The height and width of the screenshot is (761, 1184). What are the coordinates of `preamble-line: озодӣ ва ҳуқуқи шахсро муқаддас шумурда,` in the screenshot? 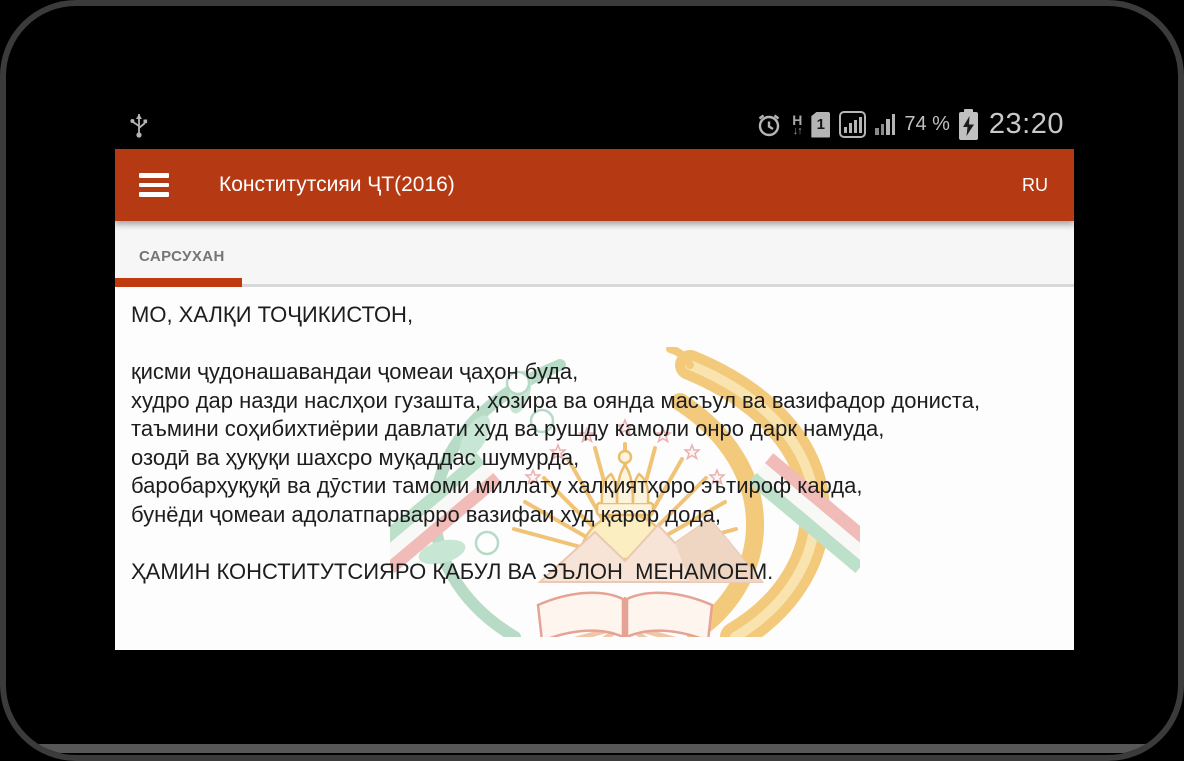 It's located at (355, 457).